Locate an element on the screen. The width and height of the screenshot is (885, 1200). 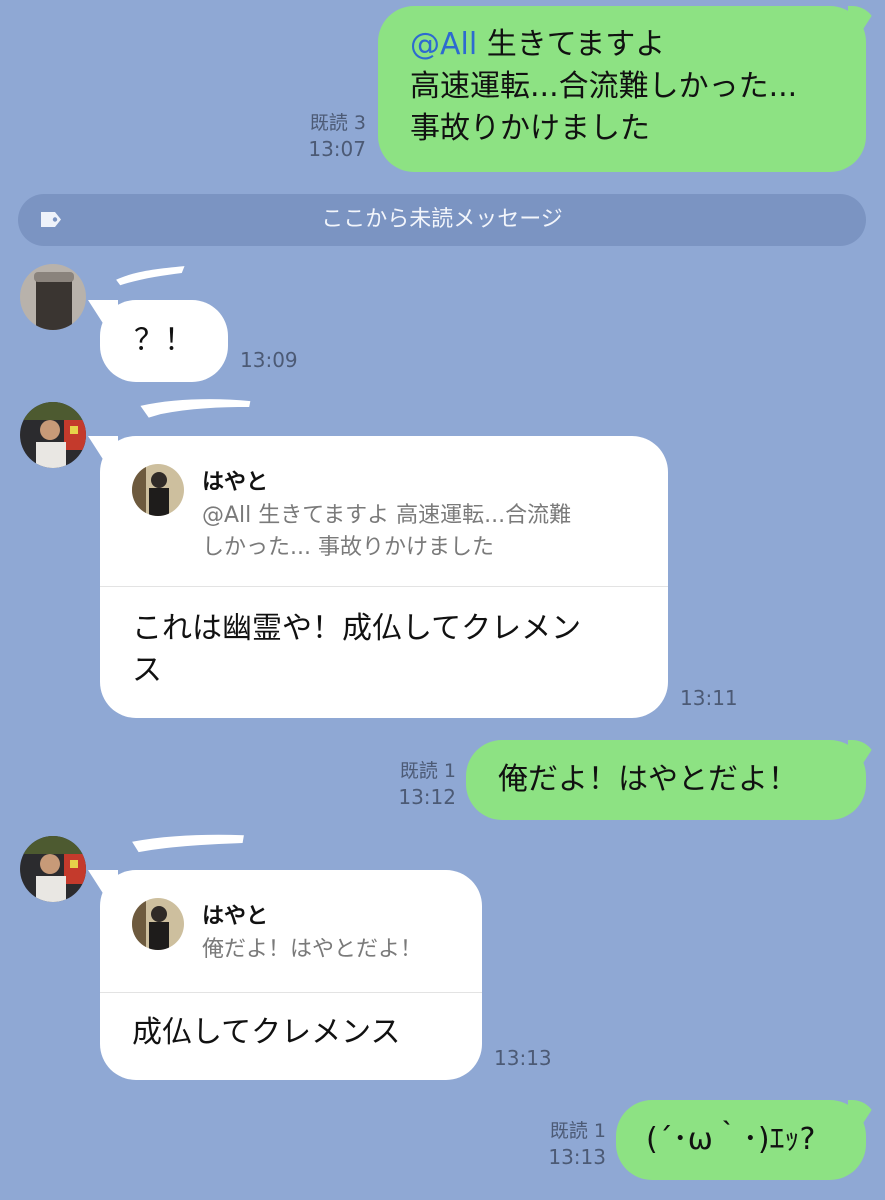
reply-message-bubble: はやと 俺だよ！はやとだよ！ 成仏してクレメンス is located at coordinates (291, 975).